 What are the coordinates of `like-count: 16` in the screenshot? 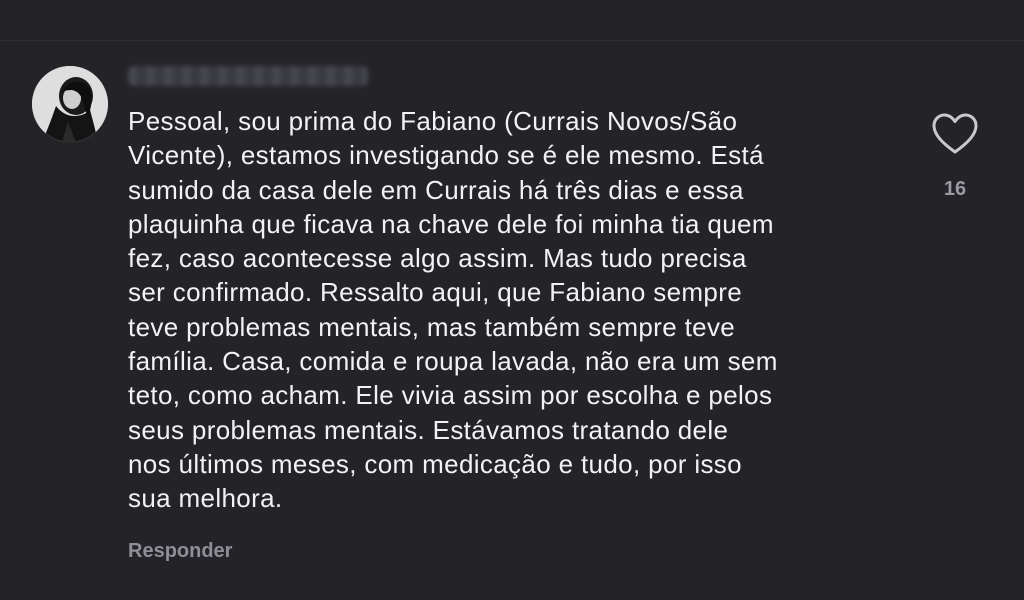 It's located at (955, 189).